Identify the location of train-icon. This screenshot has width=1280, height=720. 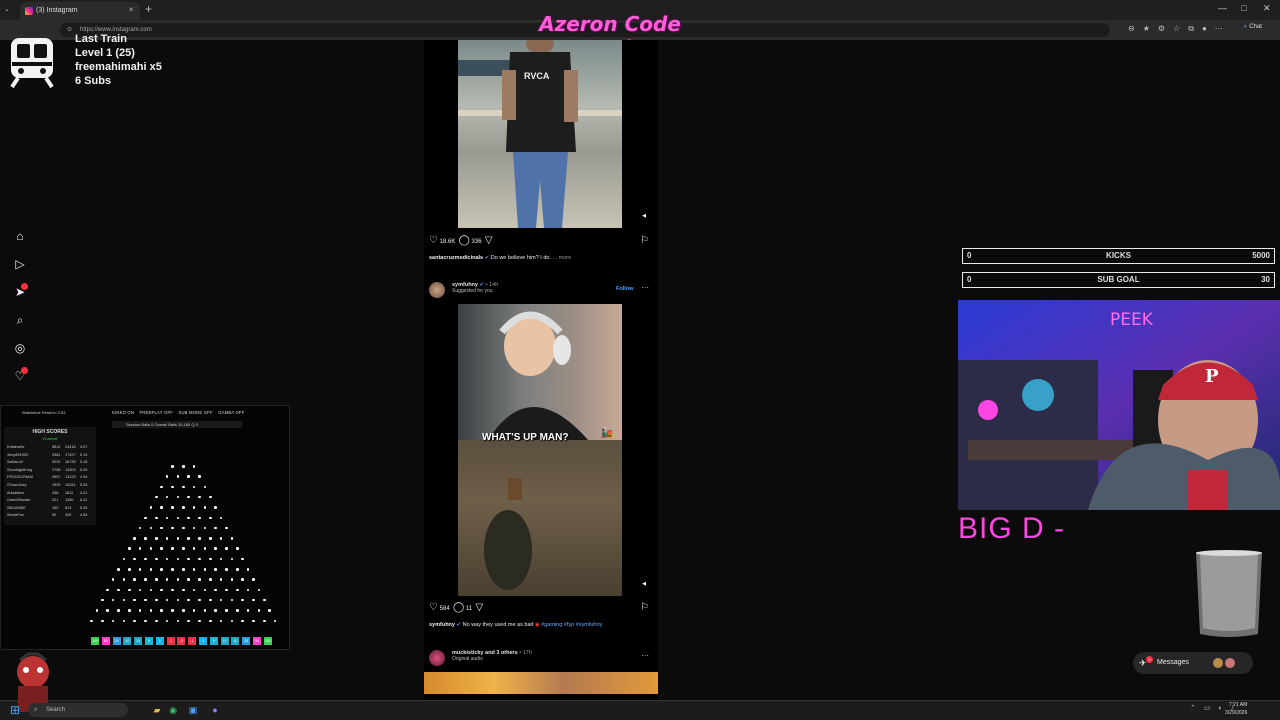
(32, 63).